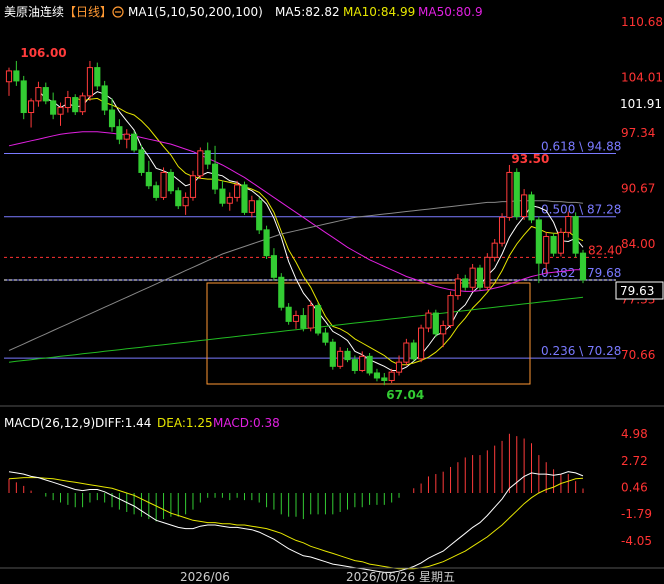  What do you see at coordinates (205, 577) in the screenshot?
I see `x-label-month: 2026/06` at bounding box center [205, 577].